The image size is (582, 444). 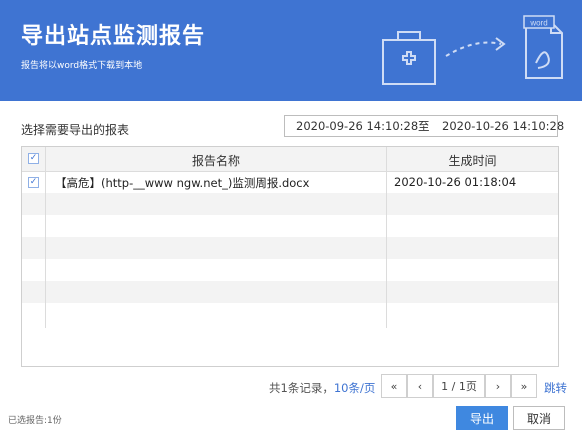 What do you see at coordinates (215, 161) in the screenshot?
I see `column-header-name: 报告名称` at bounding box center [215, 161].